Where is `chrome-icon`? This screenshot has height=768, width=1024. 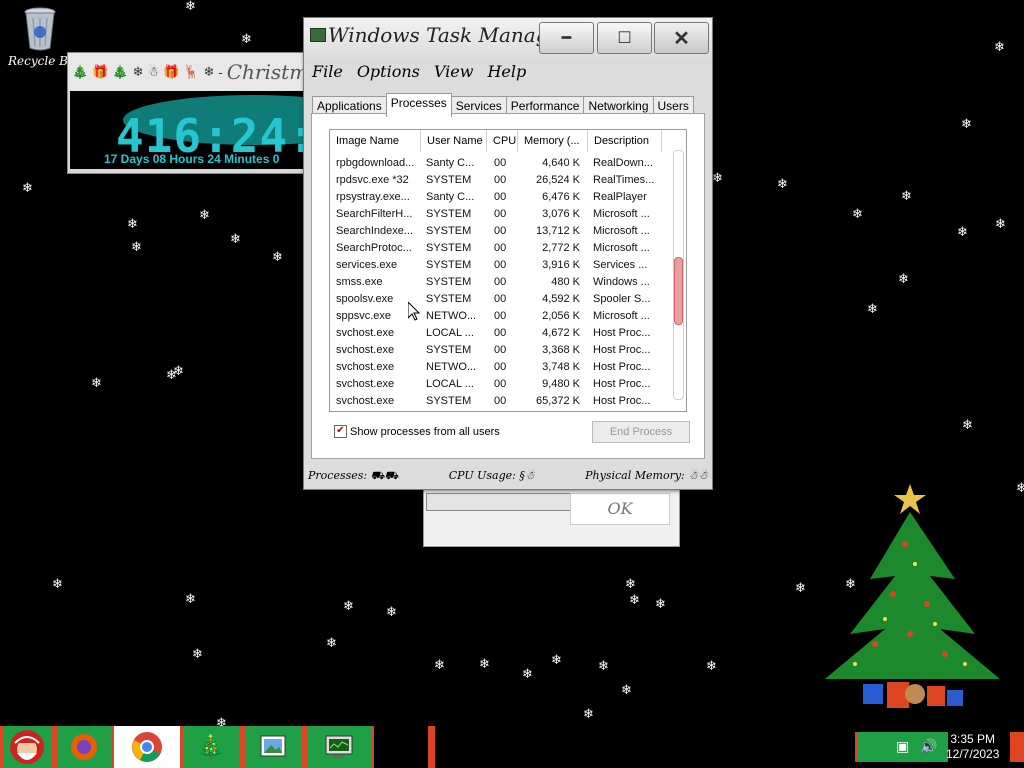
chrome-icon is located at coordinates (147, 747).